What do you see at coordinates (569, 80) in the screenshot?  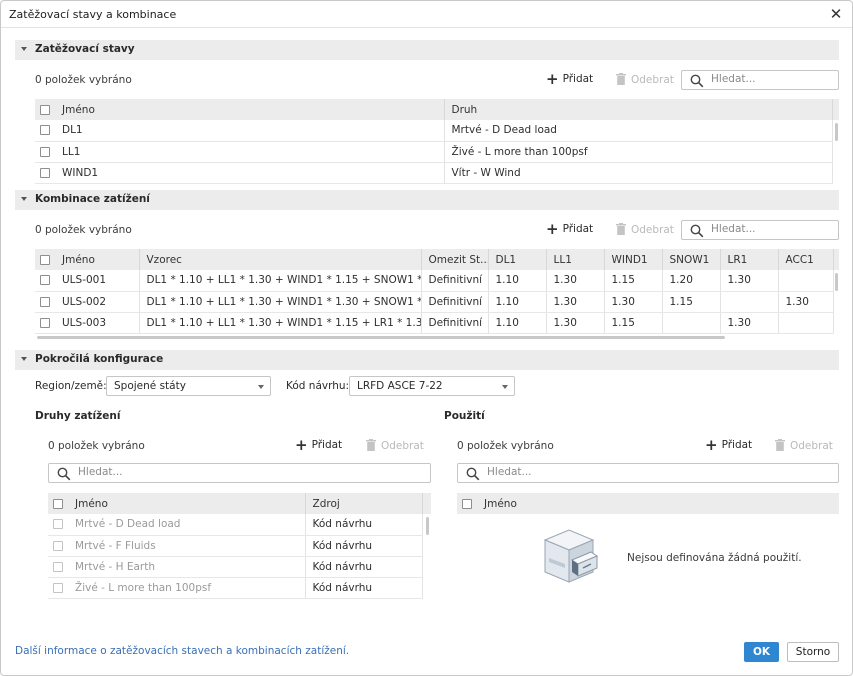 I see `add-load-case-button: + Přidat` at bounding box center [569, 80].